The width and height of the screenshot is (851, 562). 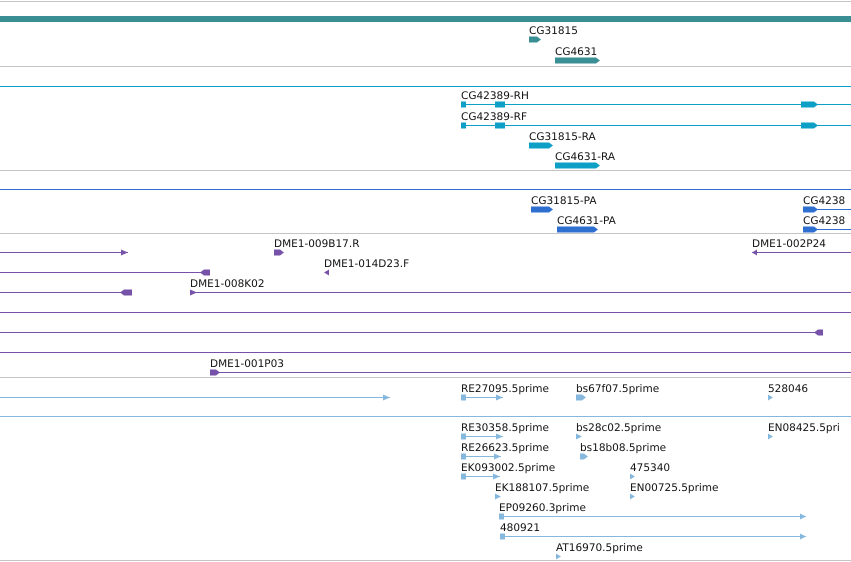 I want to click on feature-label: DME1-002P24, so click(x=789, y=244).